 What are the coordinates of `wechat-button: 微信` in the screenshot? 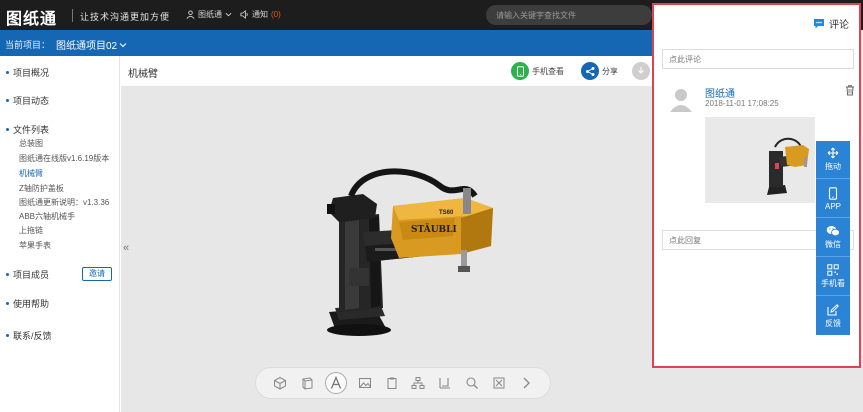 It's located at (833, 238).